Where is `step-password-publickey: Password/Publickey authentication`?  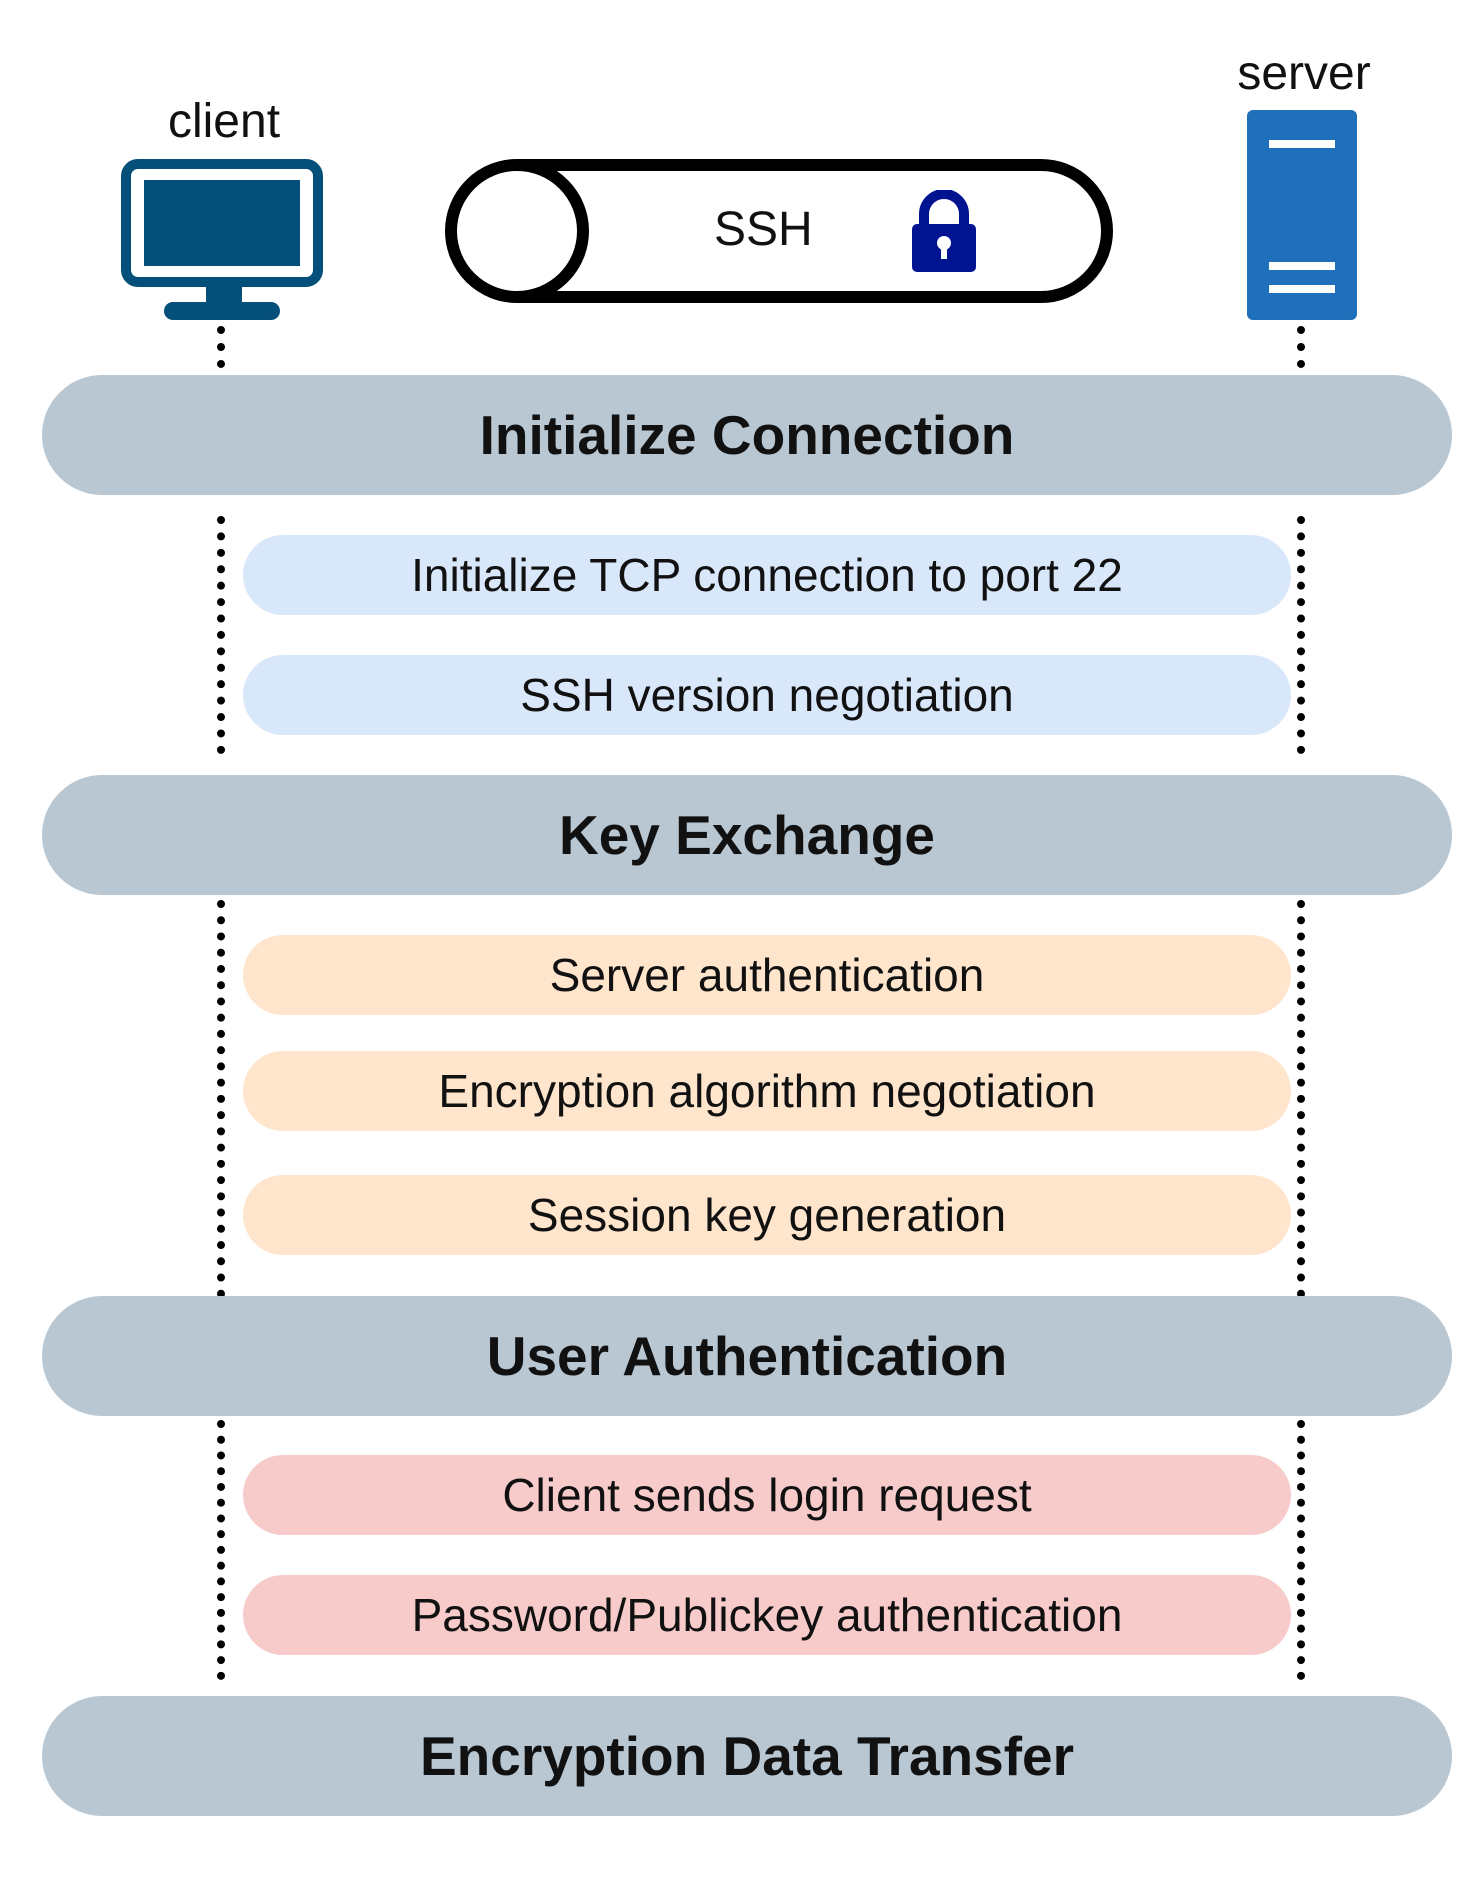 step-password-publickey: Password/Publickey authentication is located at coordinates (767, 1615).